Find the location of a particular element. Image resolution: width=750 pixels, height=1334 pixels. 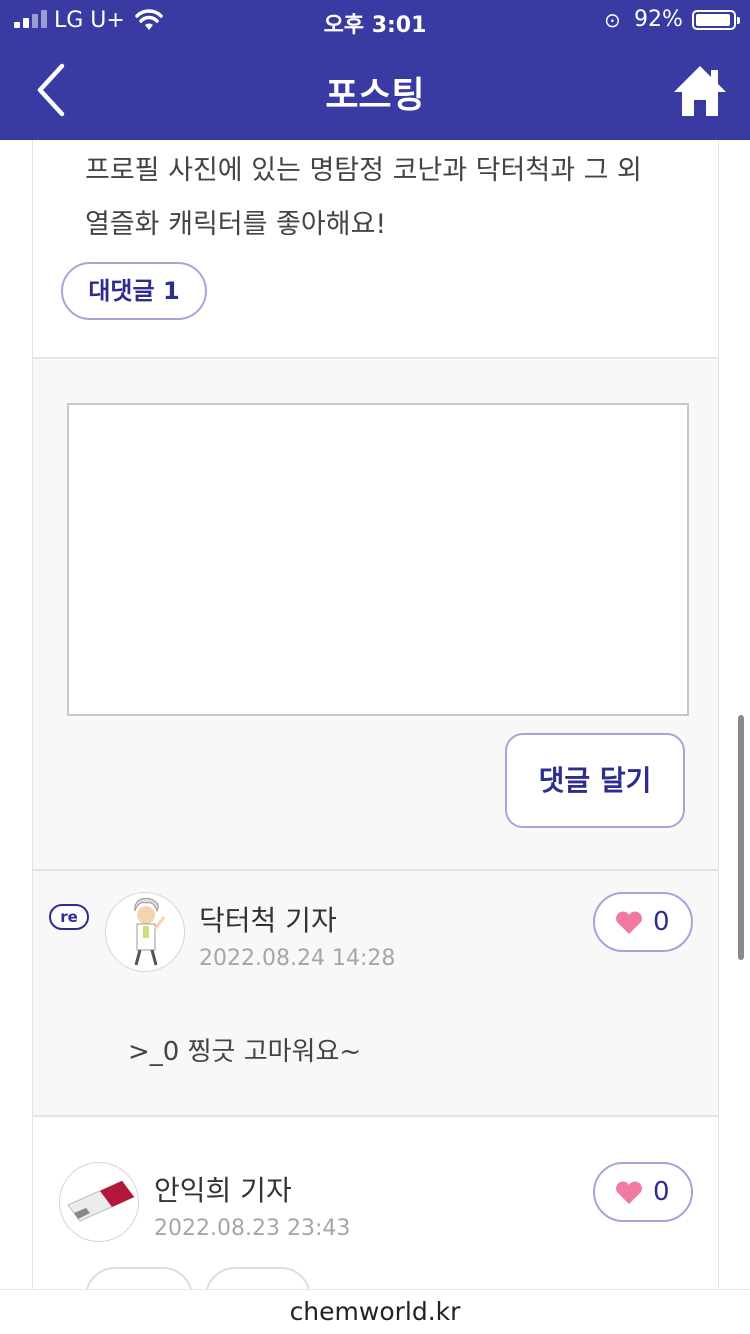

reply-badge: re is located at coordinates (69, 917).